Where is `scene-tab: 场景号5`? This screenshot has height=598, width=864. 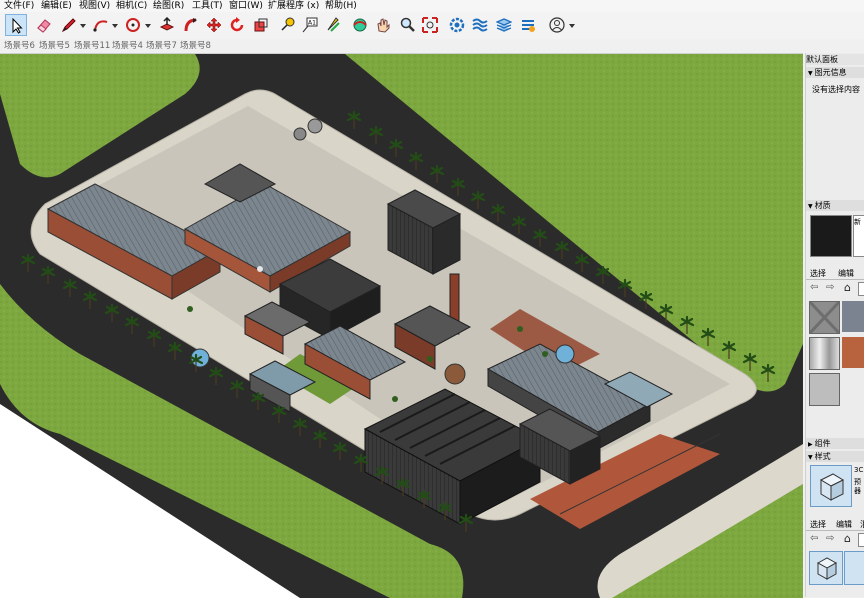 scene-tab: 场景号5 is located at coordinates (54, 46).